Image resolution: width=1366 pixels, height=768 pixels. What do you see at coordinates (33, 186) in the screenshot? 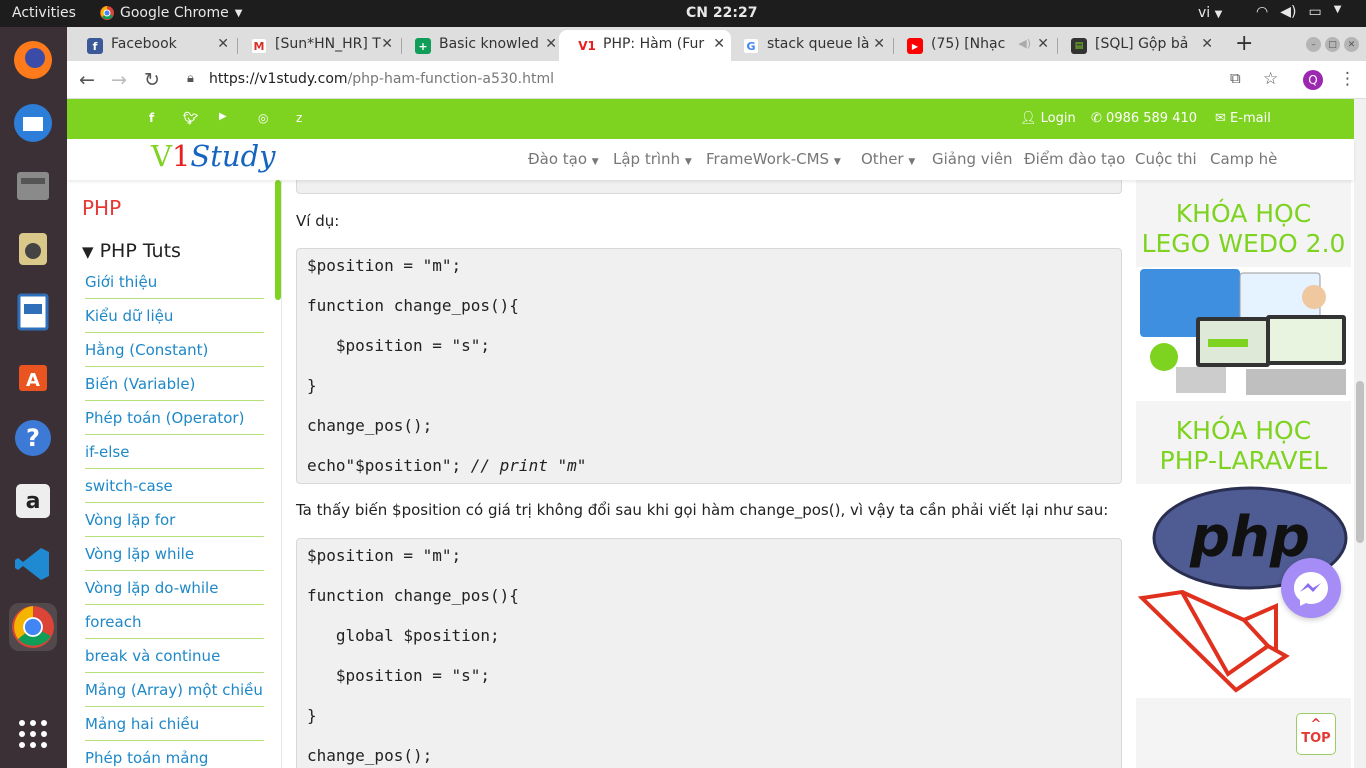
I see `files-icon` at bounding box center [33, 186].